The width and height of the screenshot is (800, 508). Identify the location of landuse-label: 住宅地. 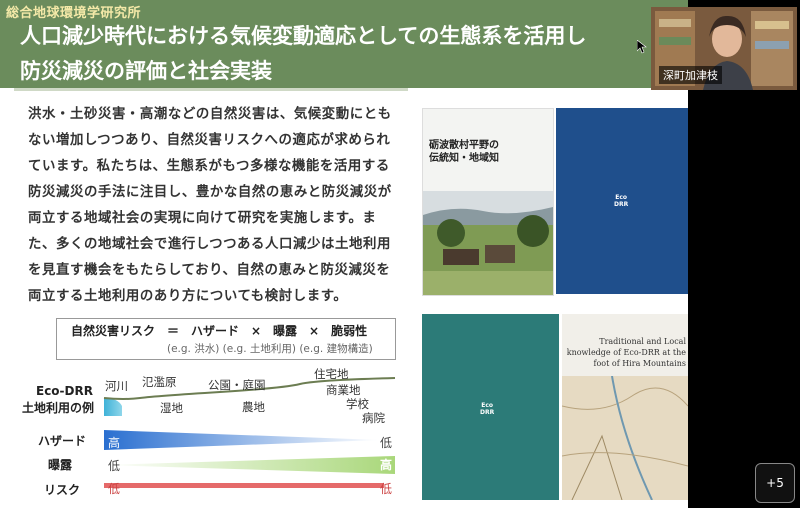
(331, 374).